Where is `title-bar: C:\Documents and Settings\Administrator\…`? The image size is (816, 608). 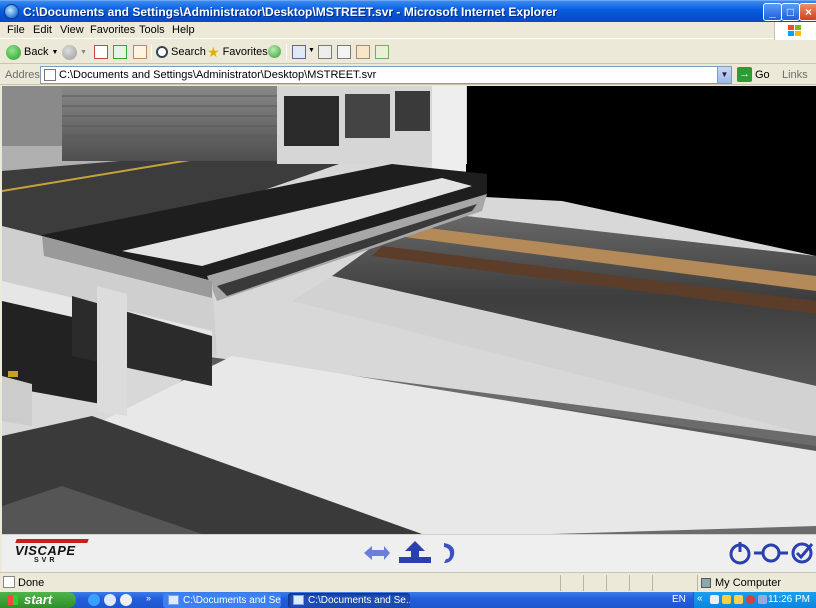 title-bar: C:\Documents and Settings\Administrator\… is located at coordinates (408, 11).